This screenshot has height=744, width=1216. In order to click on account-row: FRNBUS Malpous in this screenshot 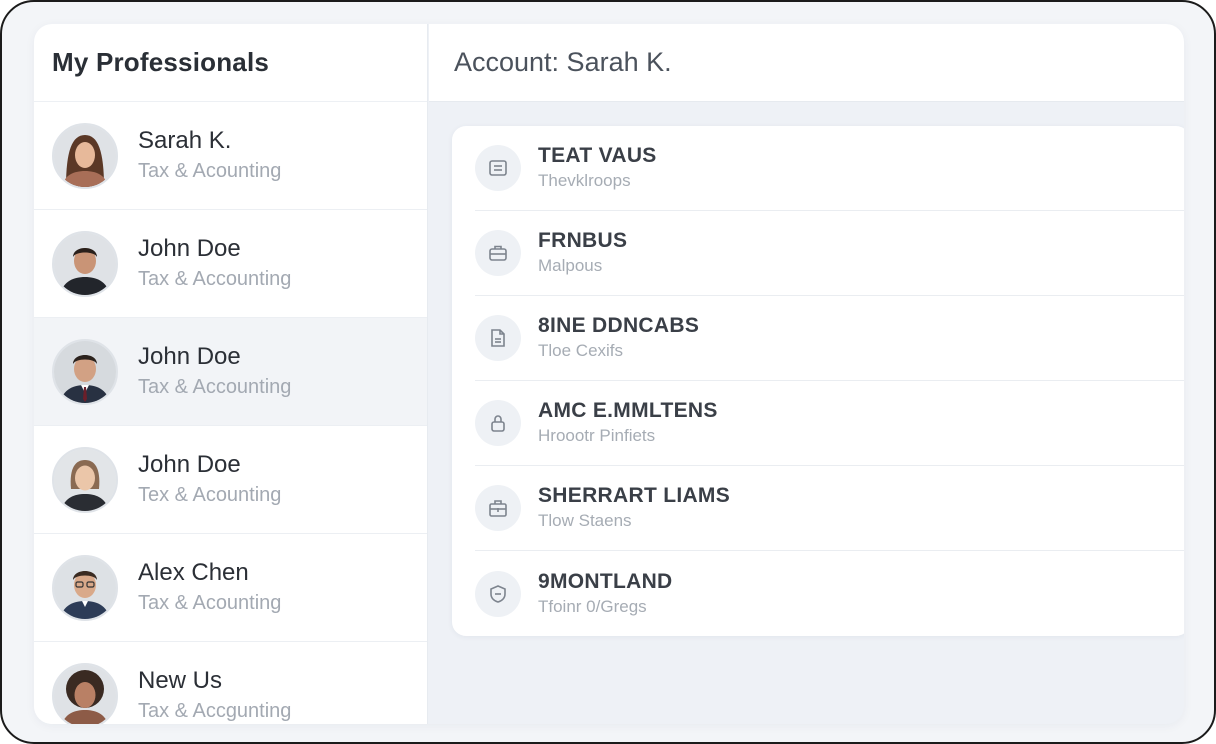, I will do `click(829, 253)`.